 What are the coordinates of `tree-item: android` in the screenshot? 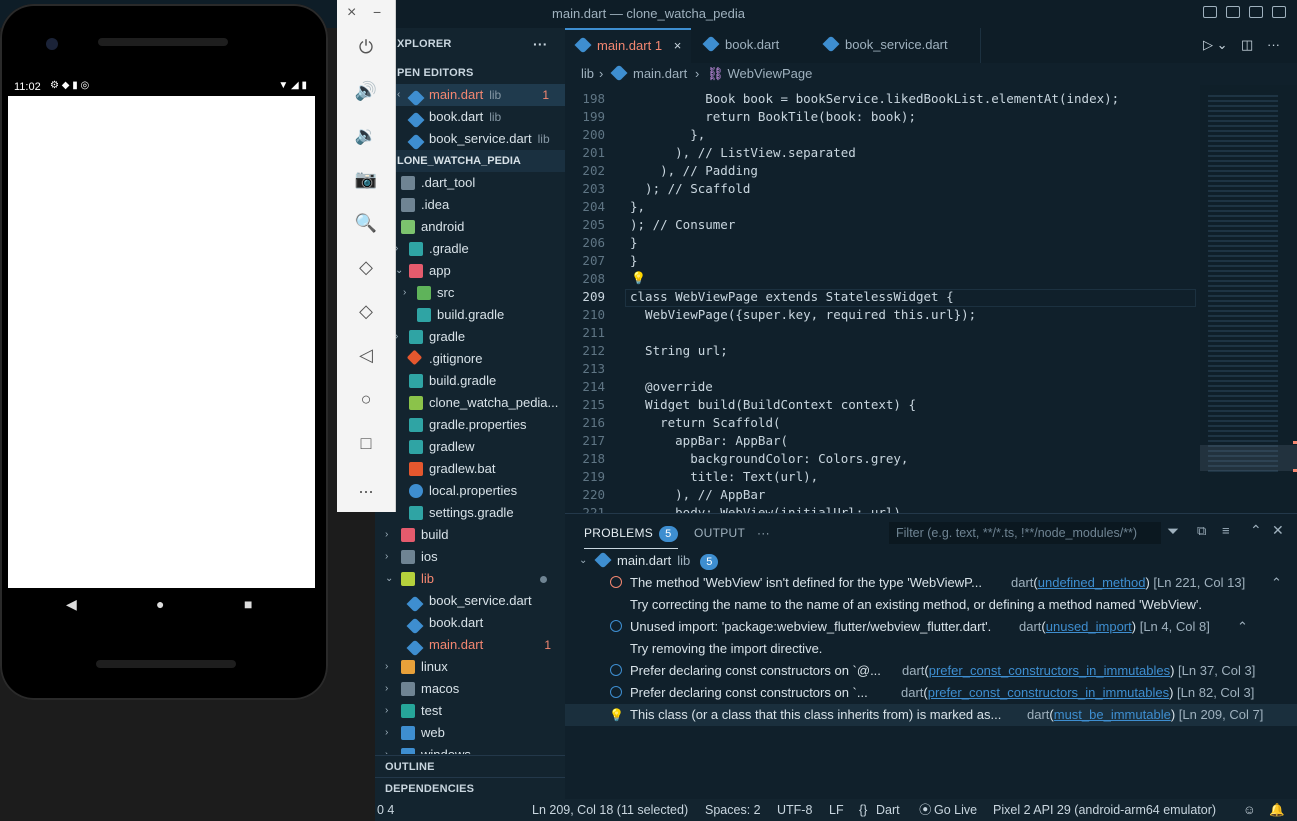 It's located at (470, 227).